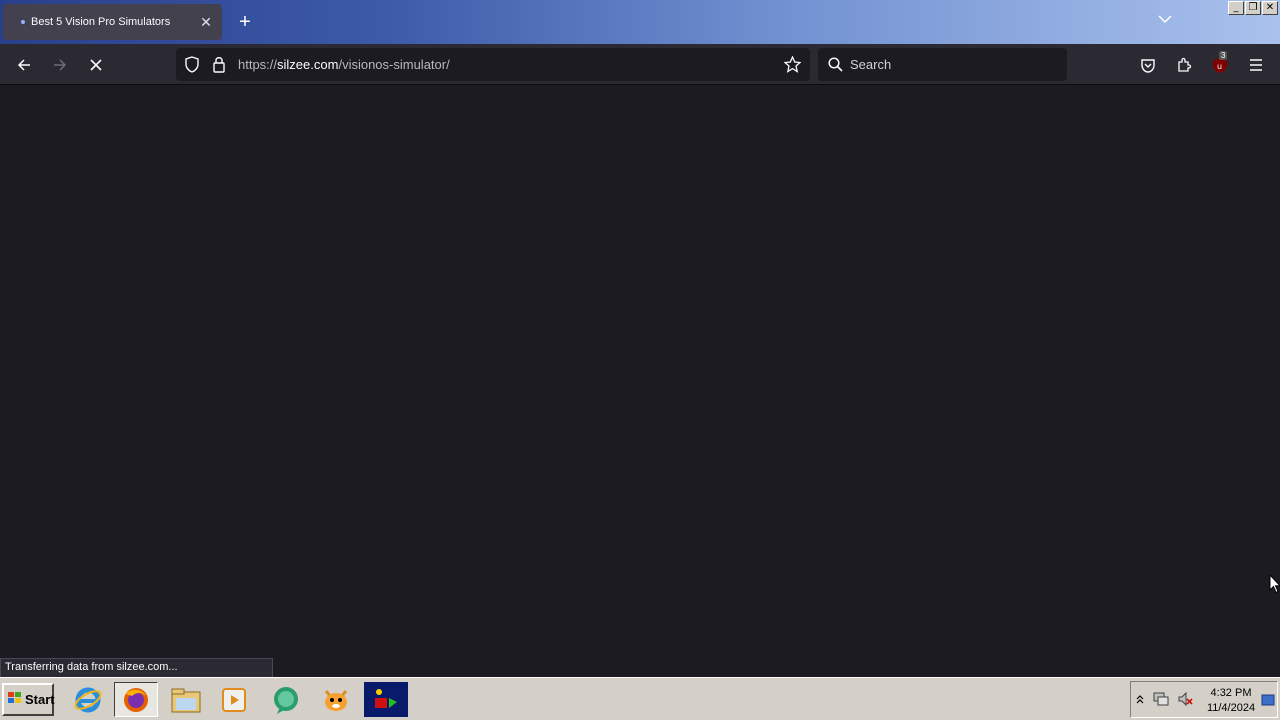 Image resolution: width=1280 pixels, height=720 pixels. Describe the element at coordinates (1223, 55) in the screenshot. I see `extension-count-badge: 3` at that location.